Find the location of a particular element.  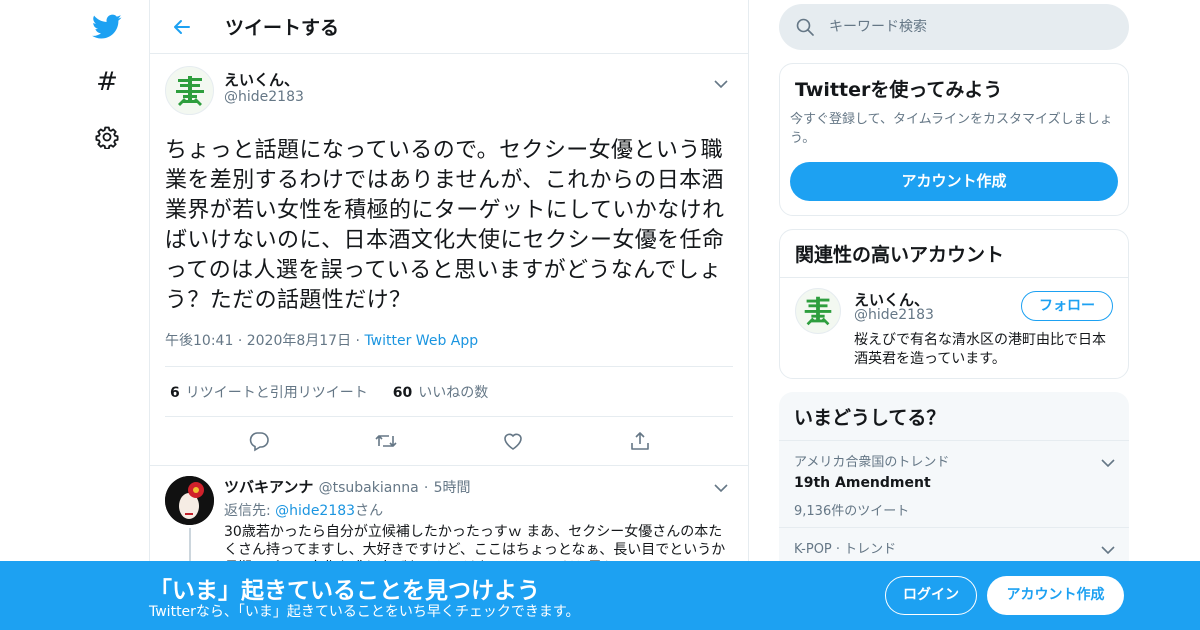

reply-to-prefix: 返信先: is located at coordinates (247, 511).